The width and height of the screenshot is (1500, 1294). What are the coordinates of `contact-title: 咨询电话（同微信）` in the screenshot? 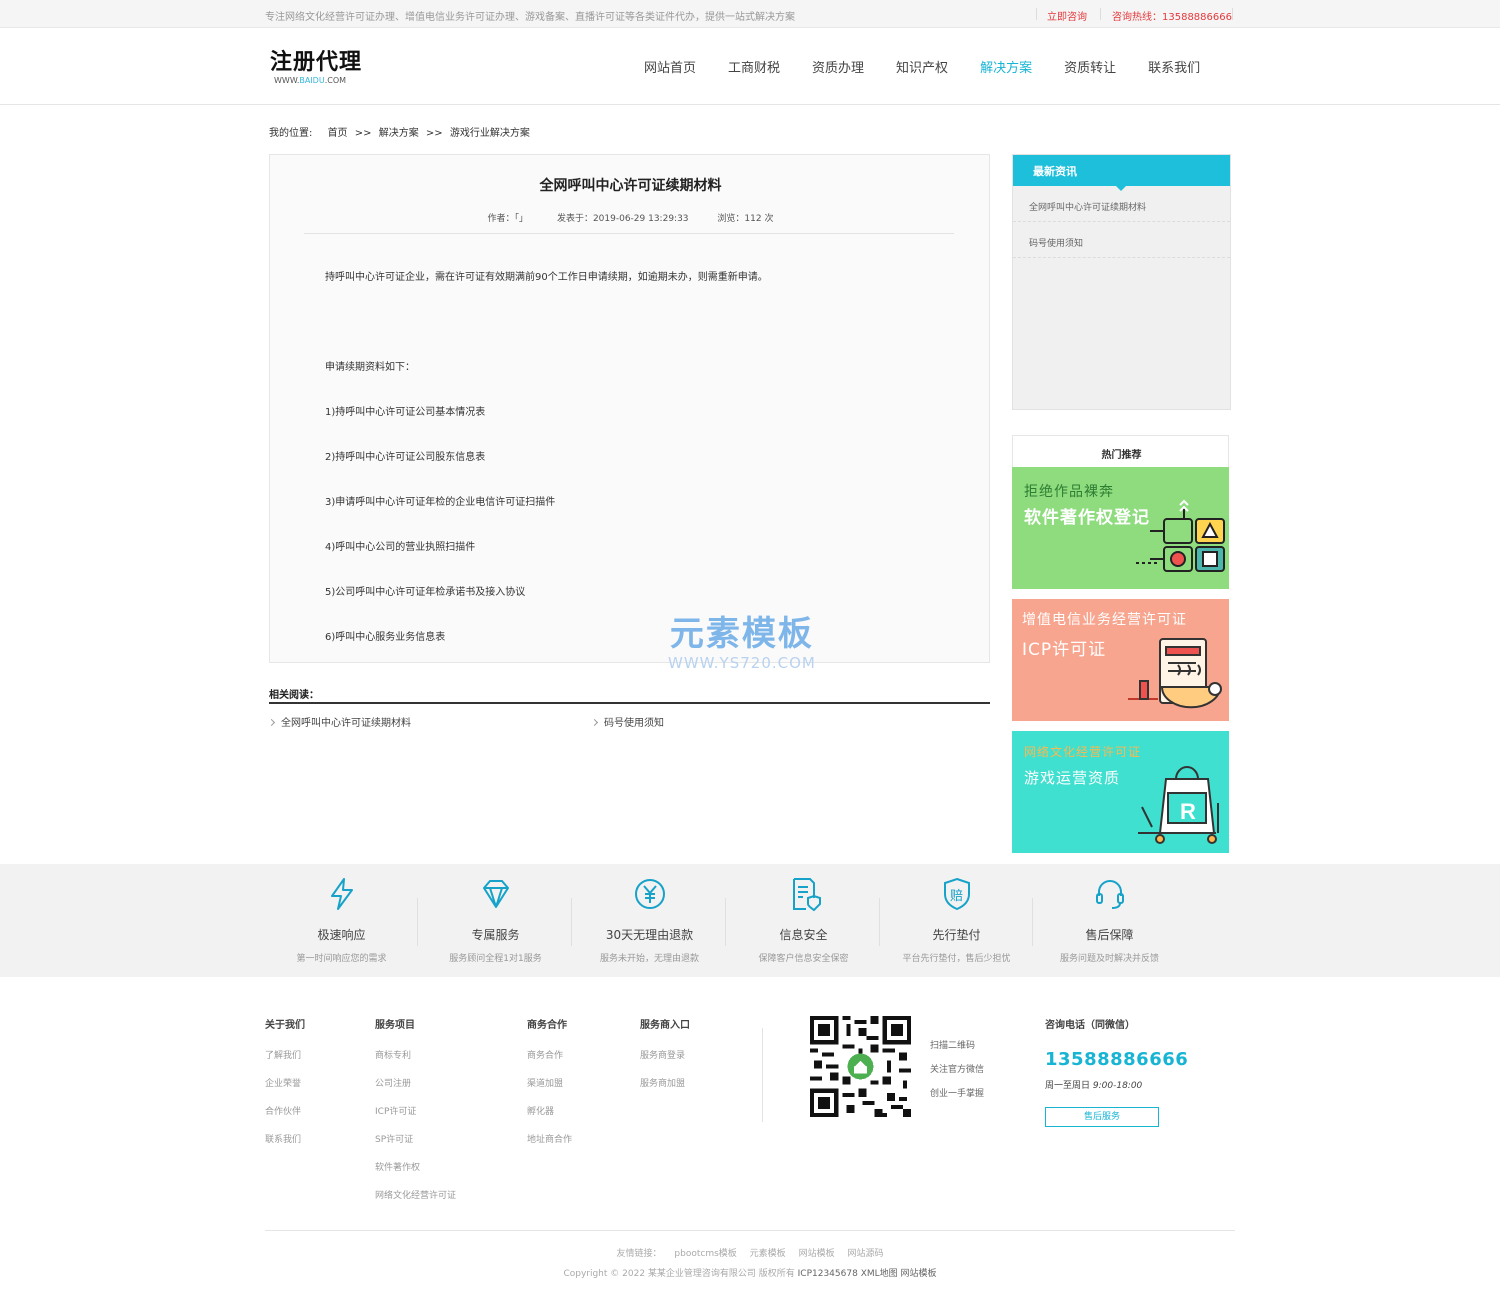 It's located at (1090, 1025).